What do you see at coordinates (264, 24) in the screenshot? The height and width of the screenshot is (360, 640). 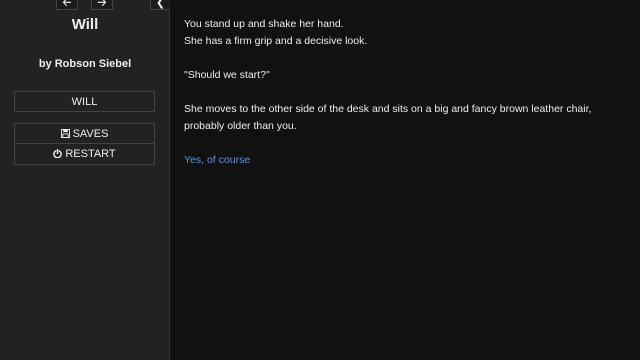 I see `passage-text-line: You stand up and shake her hand.` at bounding box center [264, 24].